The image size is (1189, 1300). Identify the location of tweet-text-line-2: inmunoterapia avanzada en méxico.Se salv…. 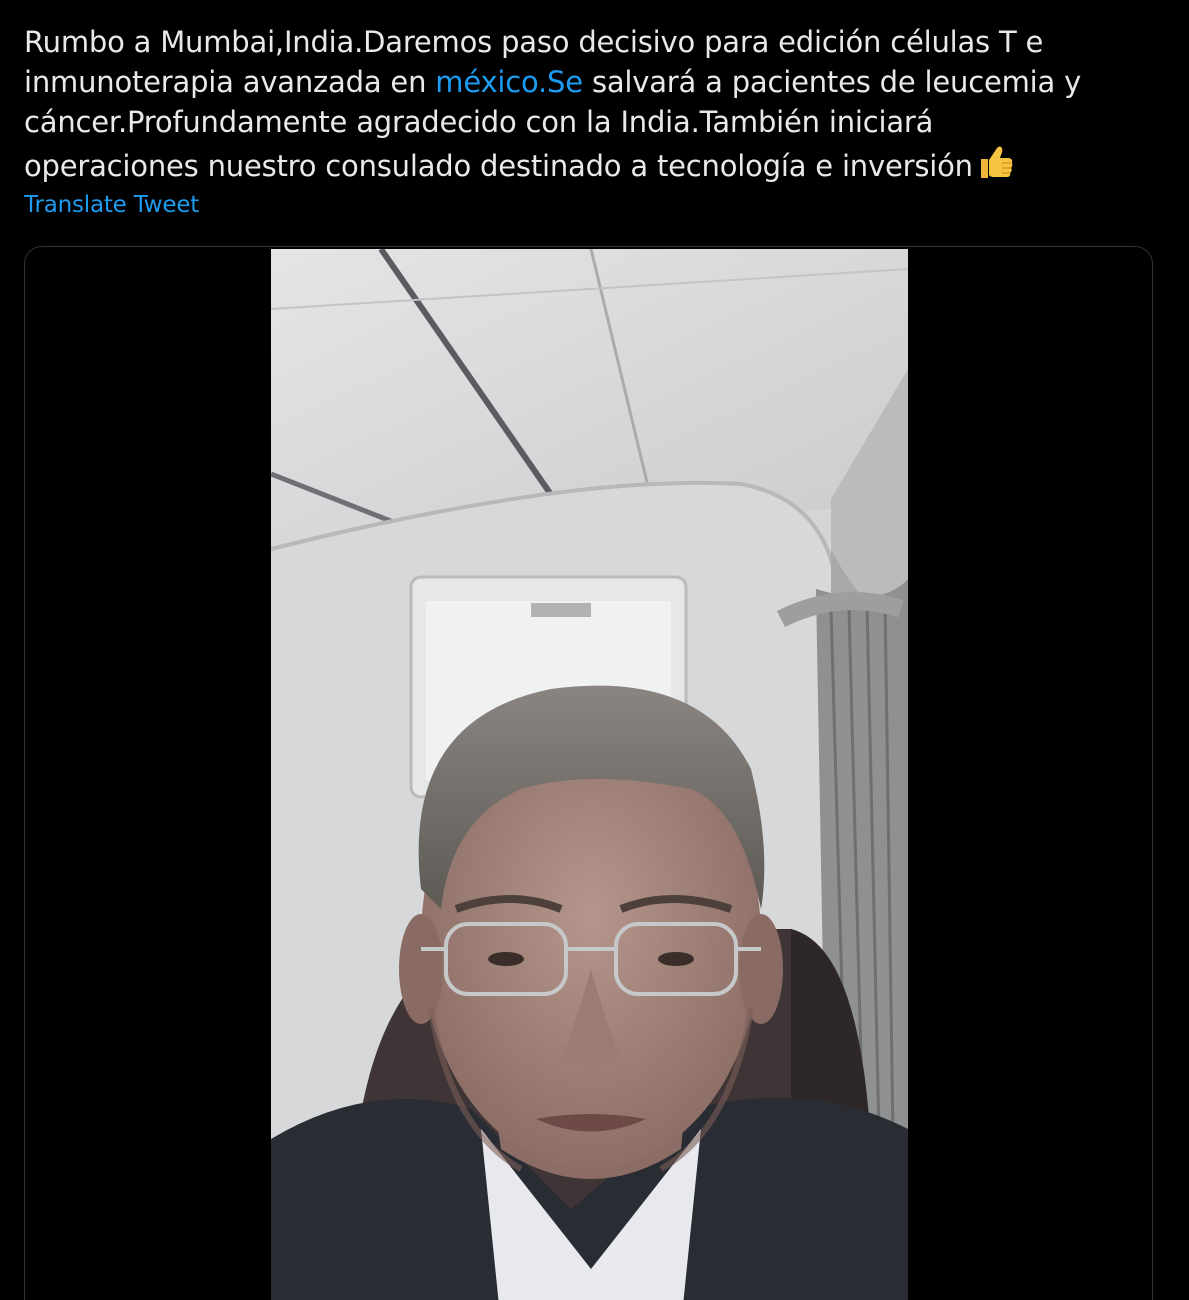
(599, 82).